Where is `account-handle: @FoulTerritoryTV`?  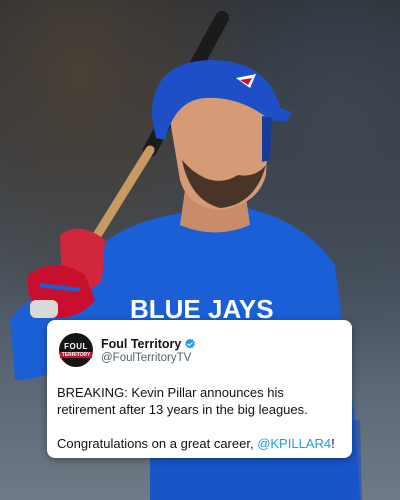
account-handle: @FoulTerritoryTV is located at coordinates (148, 358).